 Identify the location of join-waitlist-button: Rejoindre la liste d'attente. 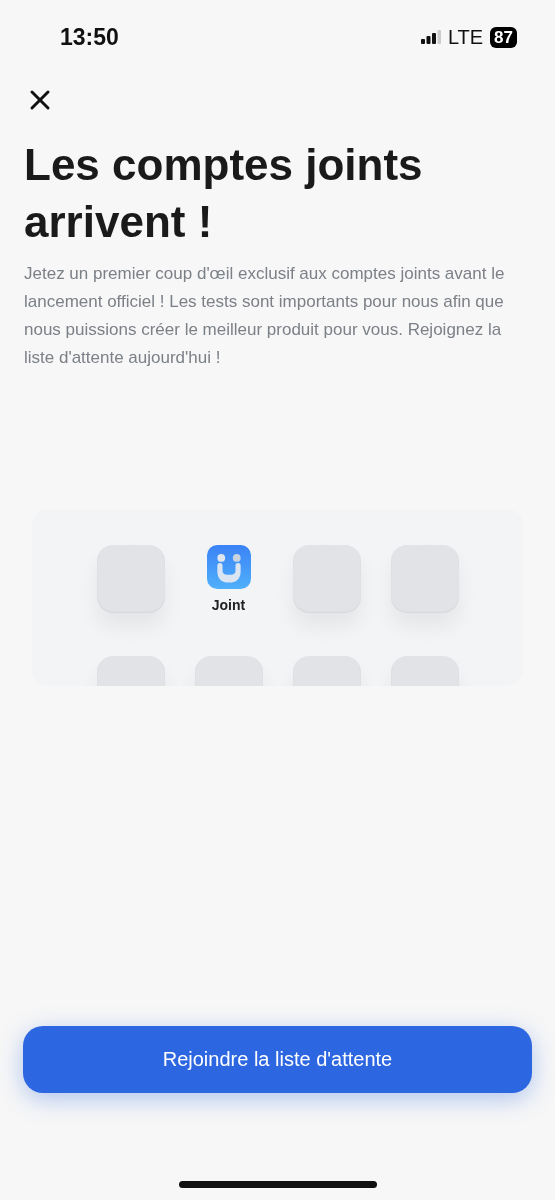
(277, 1059).